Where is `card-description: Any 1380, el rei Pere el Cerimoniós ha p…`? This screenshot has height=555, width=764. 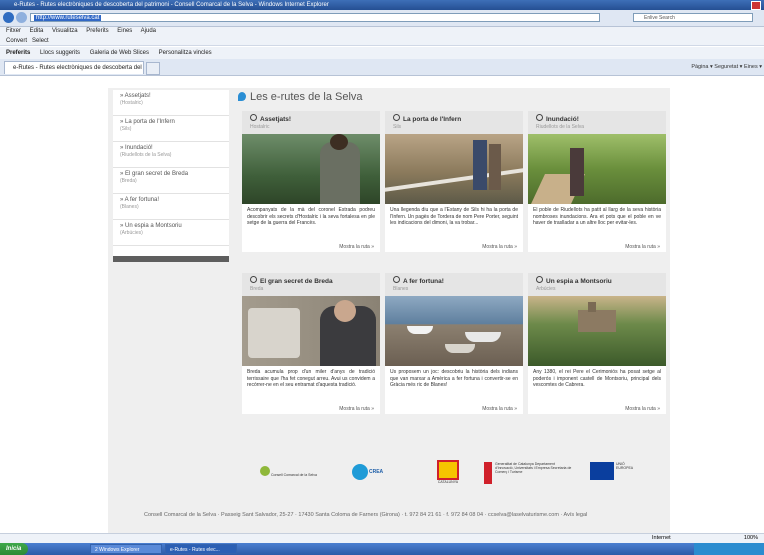
card-description: Any 1380, el rei Pere el Cerimoniós ha p… is located at coordinates (597, 378).